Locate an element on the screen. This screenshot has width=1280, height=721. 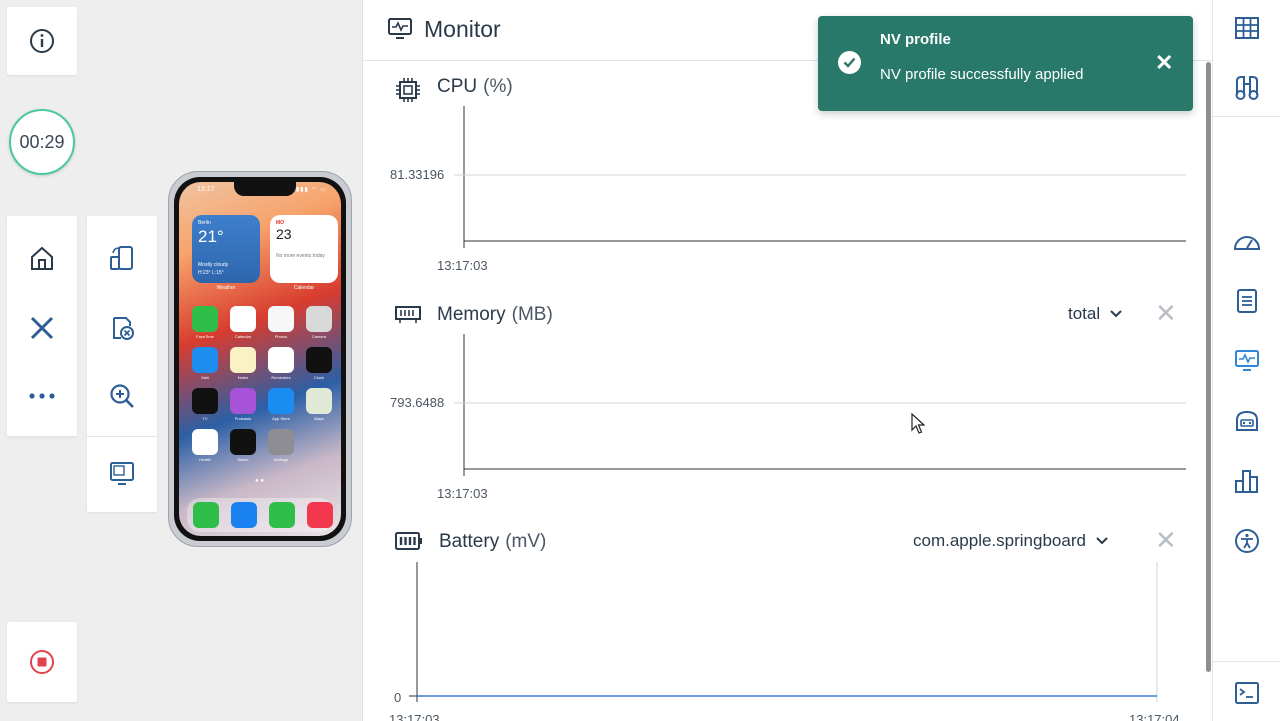
more-button is located at coordinates (42, 396).